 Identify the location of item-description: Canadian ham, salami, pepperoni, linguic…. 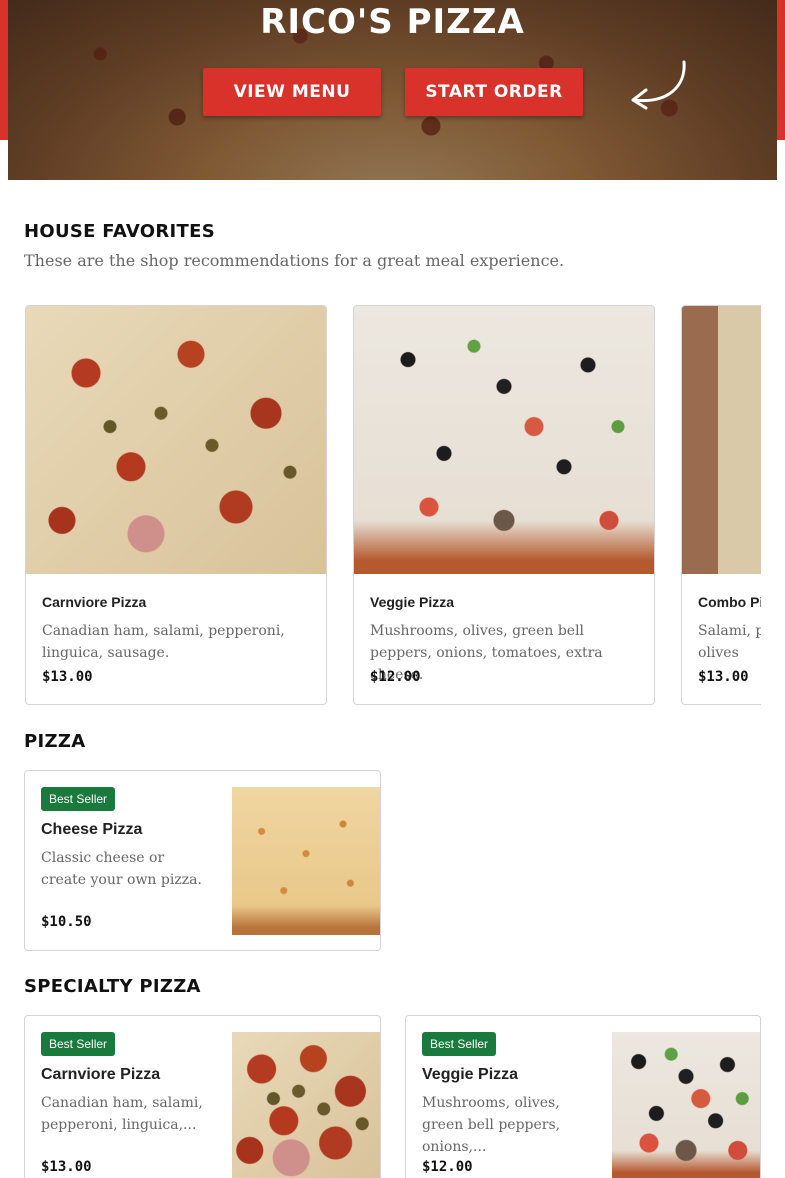
(122, 1114).